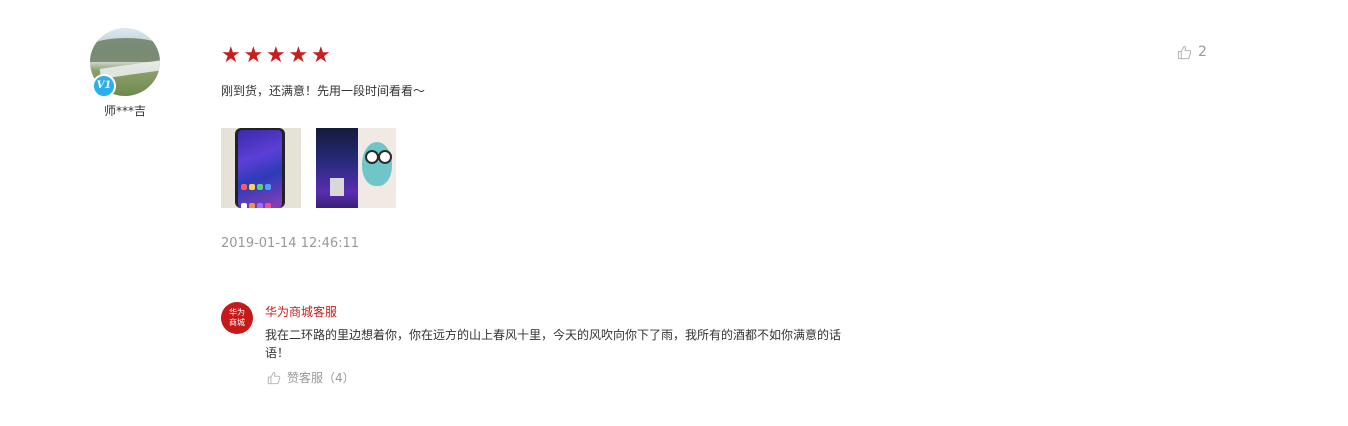 This screenshot has width=1348, height=426. What do you see at coordinates (104, 86) in the screenshot?
I see `vip-badge: V1` at bounding box center [104, 86].